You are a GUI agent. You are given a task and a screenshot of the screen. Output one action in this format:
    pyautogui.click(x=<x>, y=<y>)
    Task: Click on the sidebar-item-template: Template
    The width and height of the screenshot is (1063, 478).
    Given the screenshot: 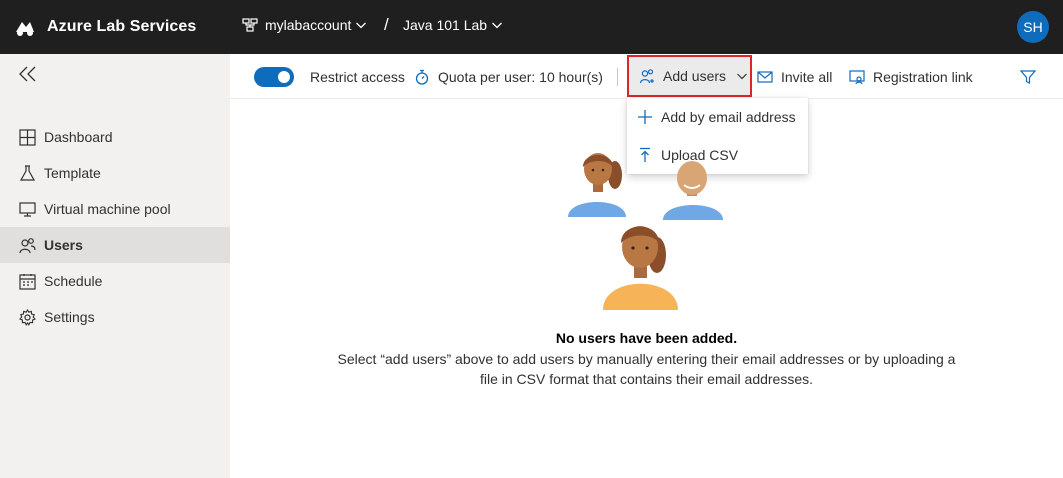 What is the action you would take?
    pyautogui.click(x=115, y=173)
    